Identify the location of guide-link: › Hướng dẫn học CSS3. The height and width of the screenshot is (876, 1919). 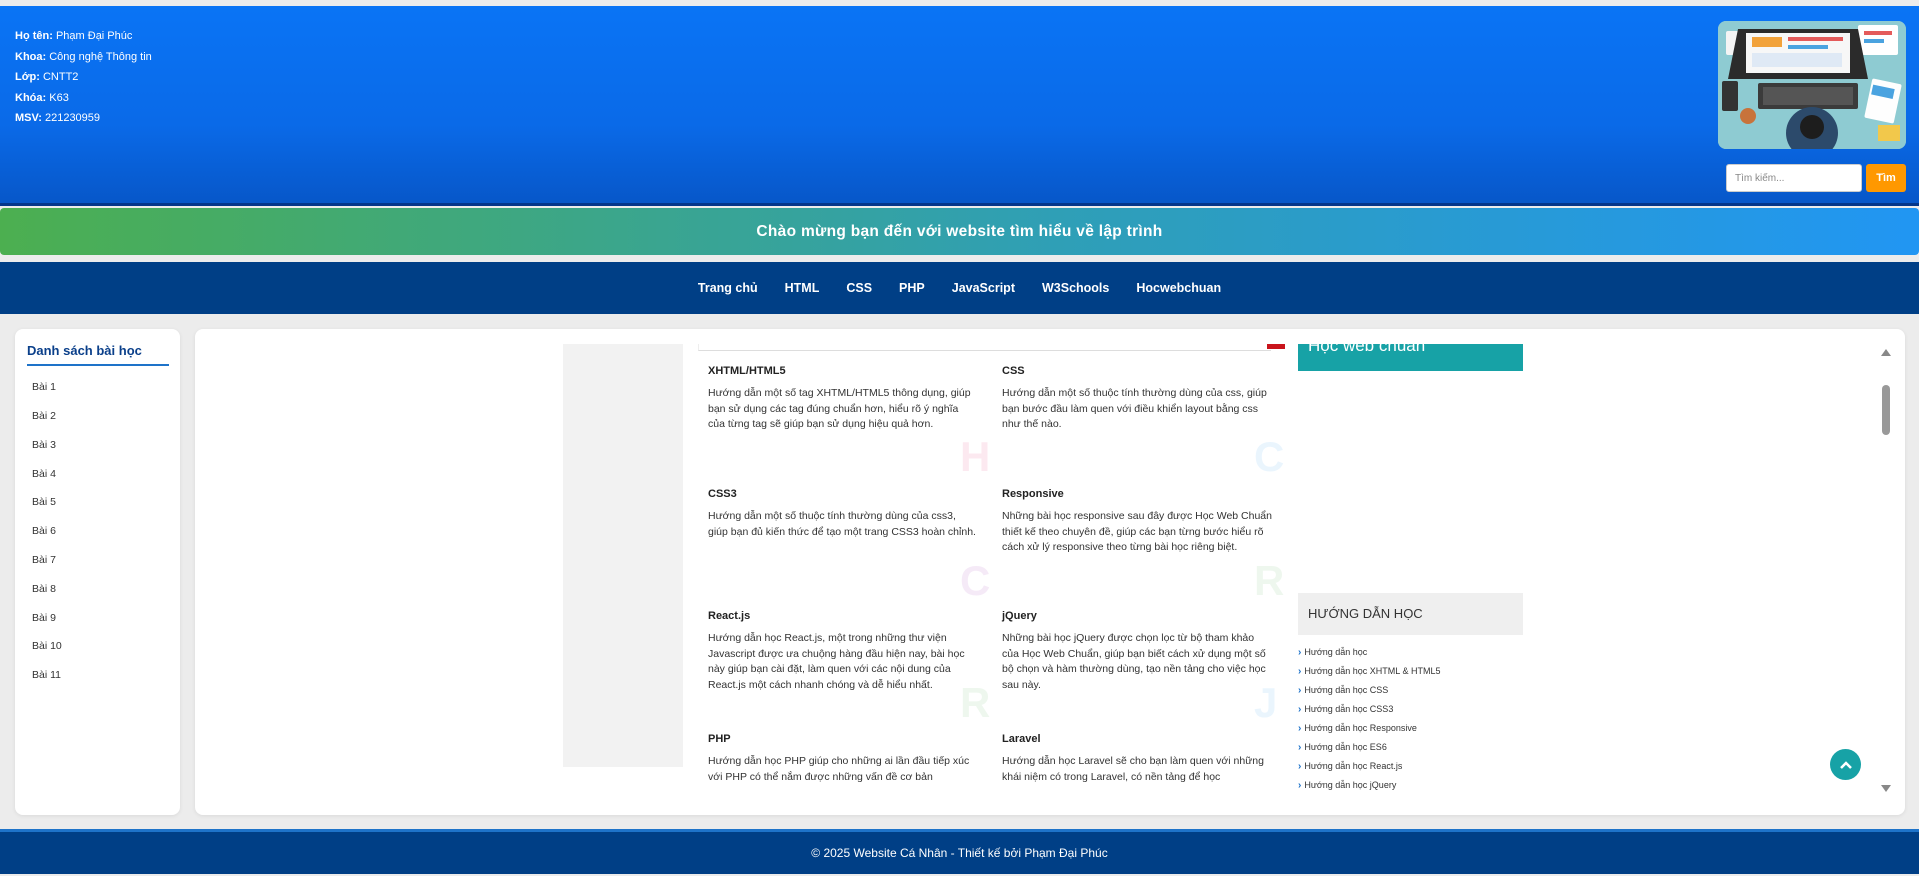
(1345, 709).